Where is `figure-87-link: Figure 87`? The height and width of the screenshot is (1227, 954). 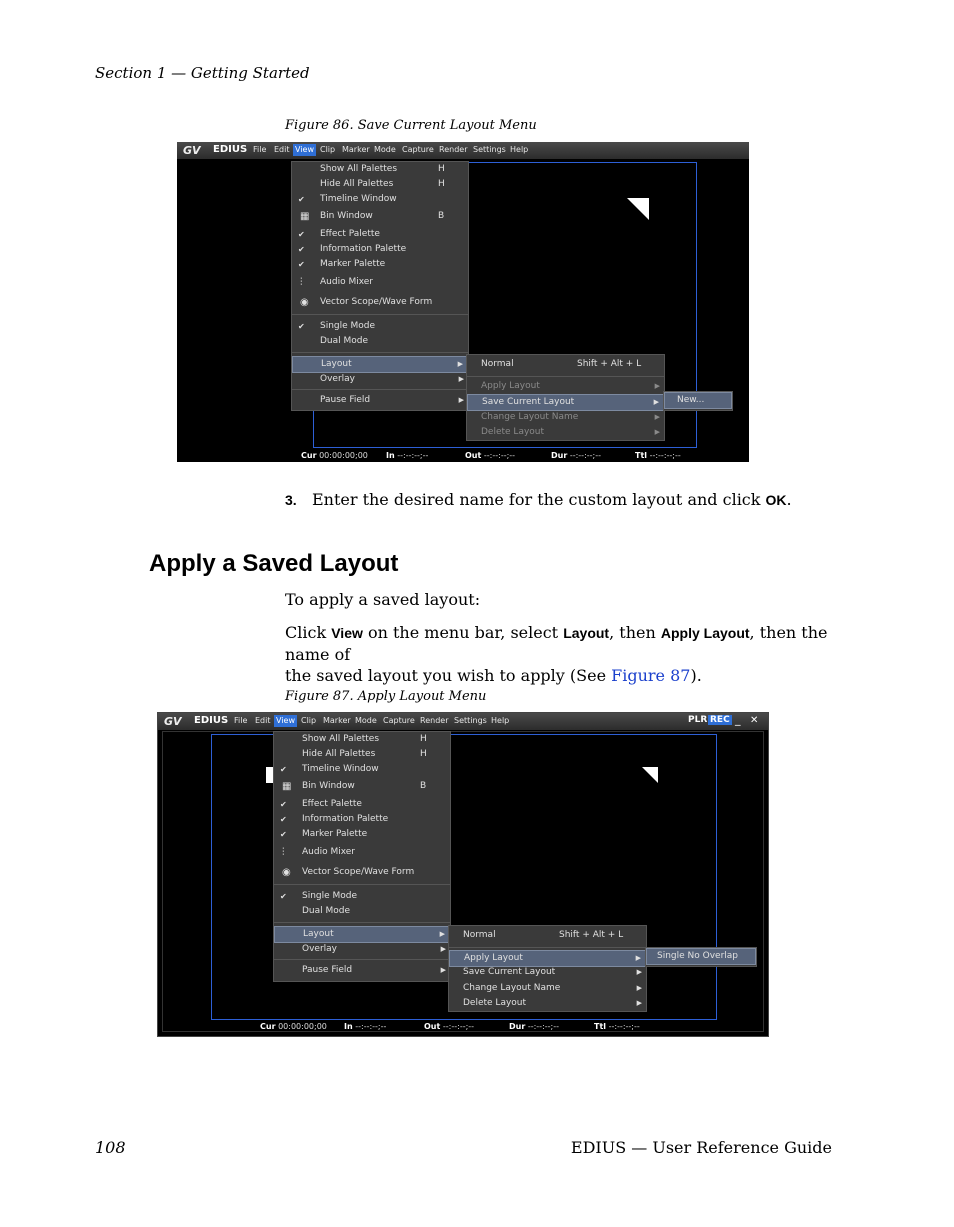 figure-87-link: Figure 87 is located at coordinates (650, 675).